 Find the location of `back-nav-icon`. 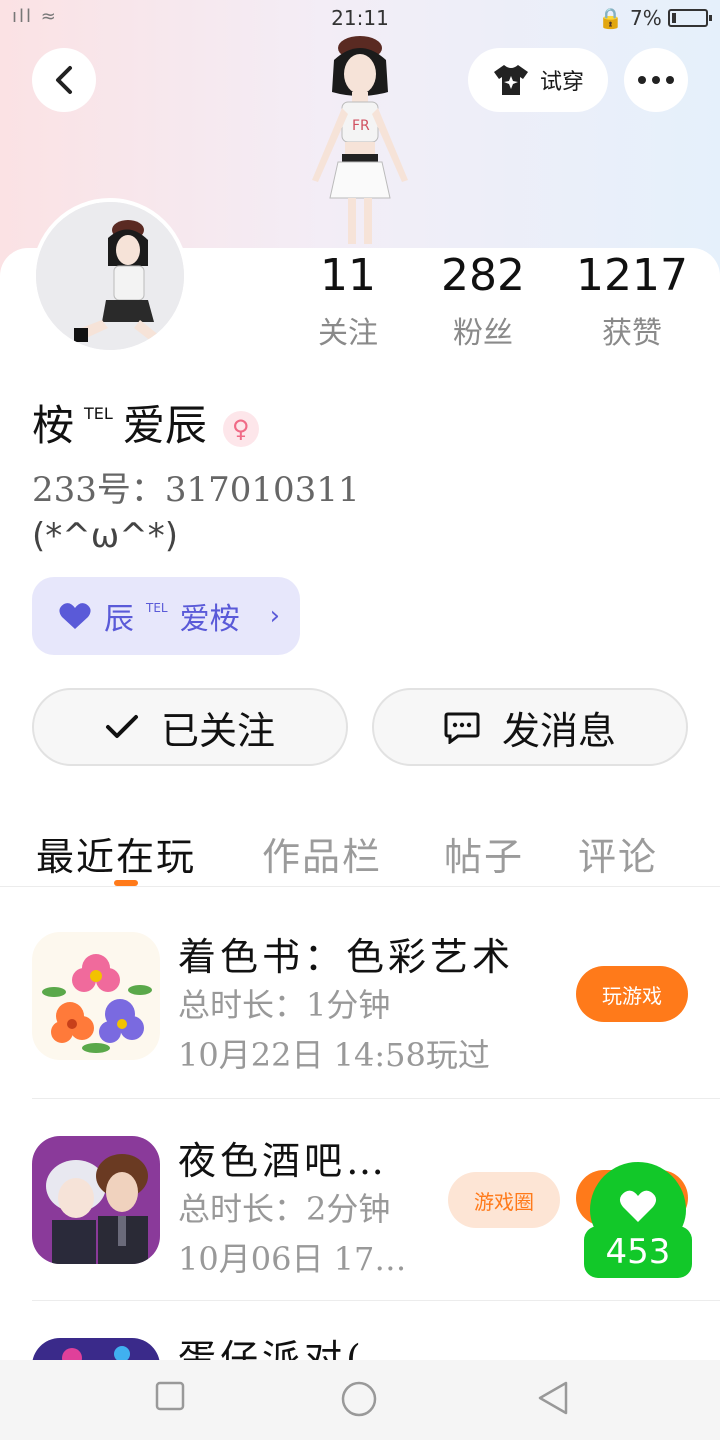

back-nav-icon is located at coordinates (553, 1398).